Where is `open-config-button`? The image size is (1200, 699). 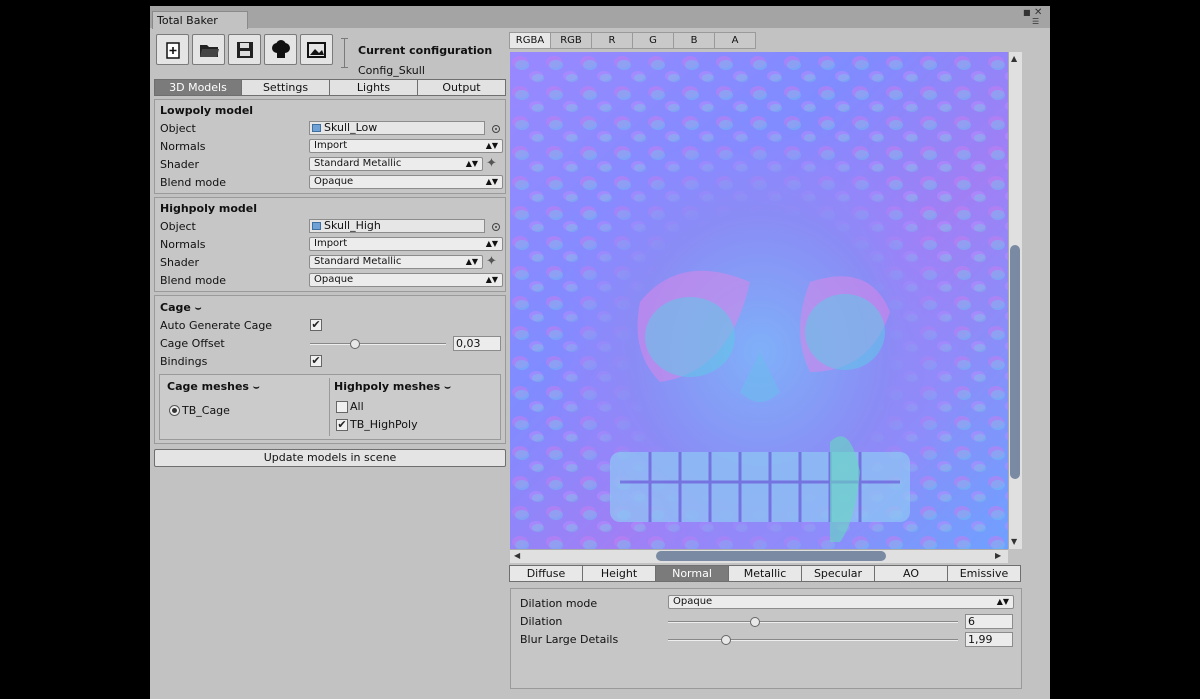 open-config-button is located at coordinates (208, 49).